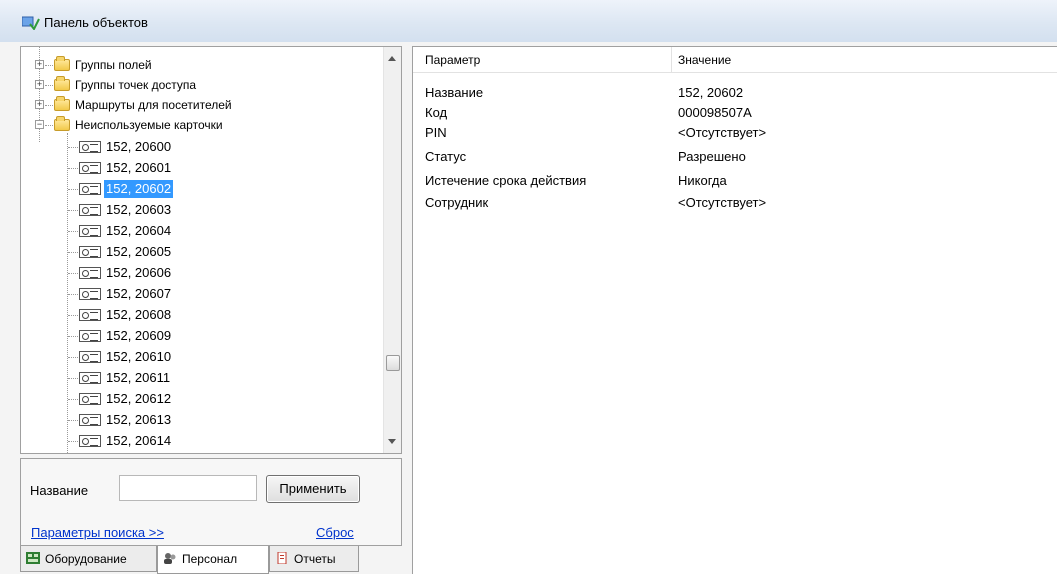  What do you see at coordinates (210, 559) in the screenshot?
I see `tab-label: Персонал` at bounding box center [210, 559].